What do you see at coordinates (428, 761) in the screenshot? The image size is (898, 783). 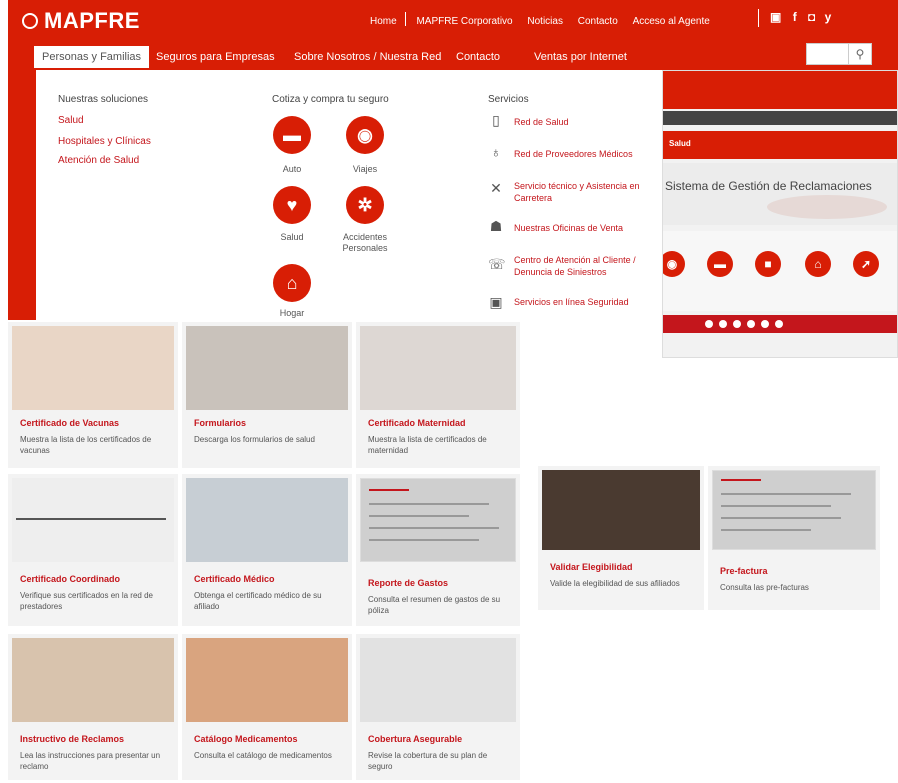 I see `card-desc: Revise la cobertura de su plan de seguro` at bounding box center [428, 761].